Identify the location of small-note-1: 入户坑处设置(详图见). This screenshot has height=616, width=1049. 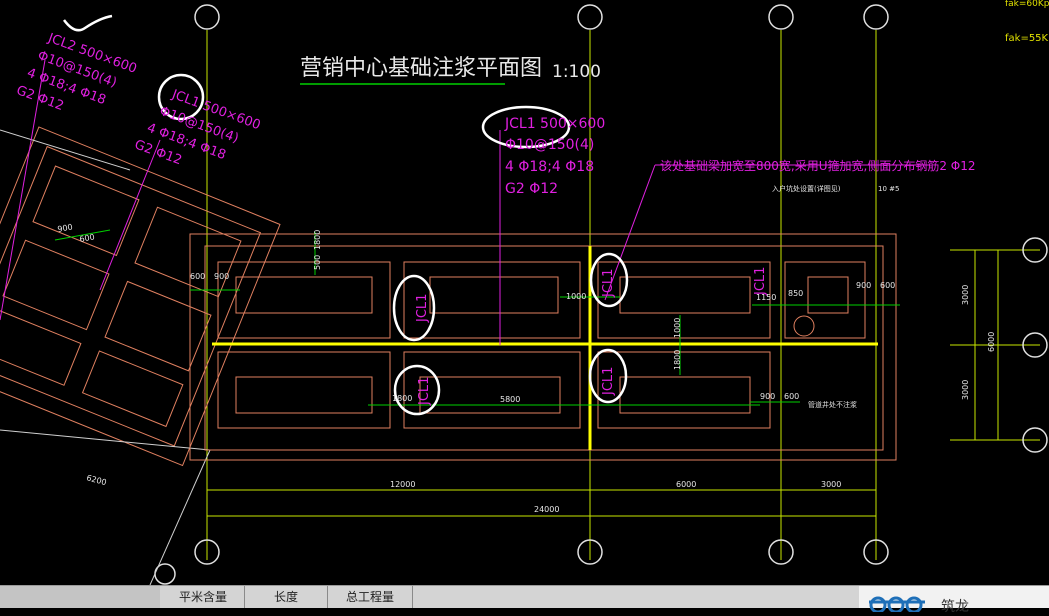
(806, 188).